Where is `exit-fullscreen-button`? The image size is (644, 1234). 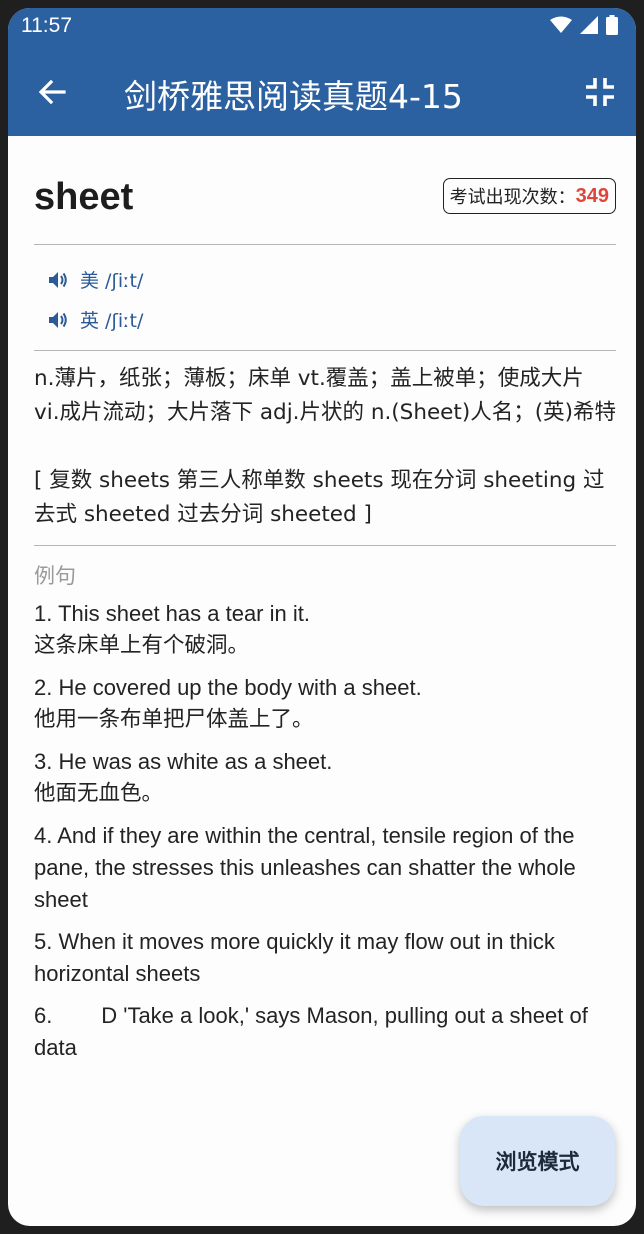
exit-fullscreen-button is located at coordinates (600, 92).